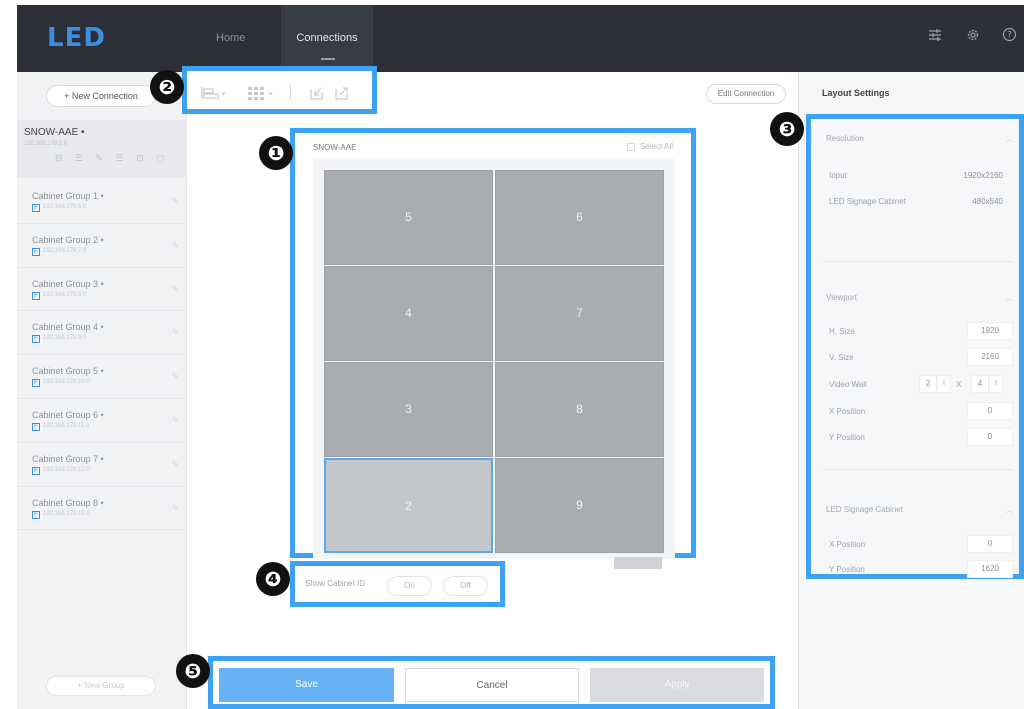 Image resolution: width=1024 pixels, height=709 pixels. Describe the element at coordinates (990, 544) in the screenshot. I see `cabinet-x-position-field: 0` at that location.